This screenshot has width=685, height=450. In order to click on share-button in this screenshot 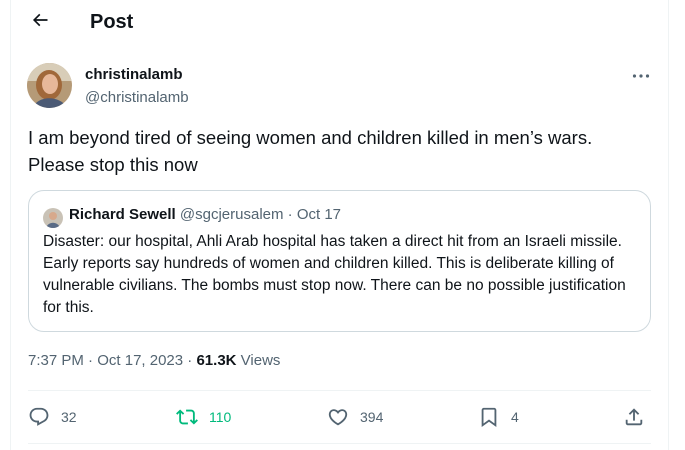, I will do `click(634, 417)`.